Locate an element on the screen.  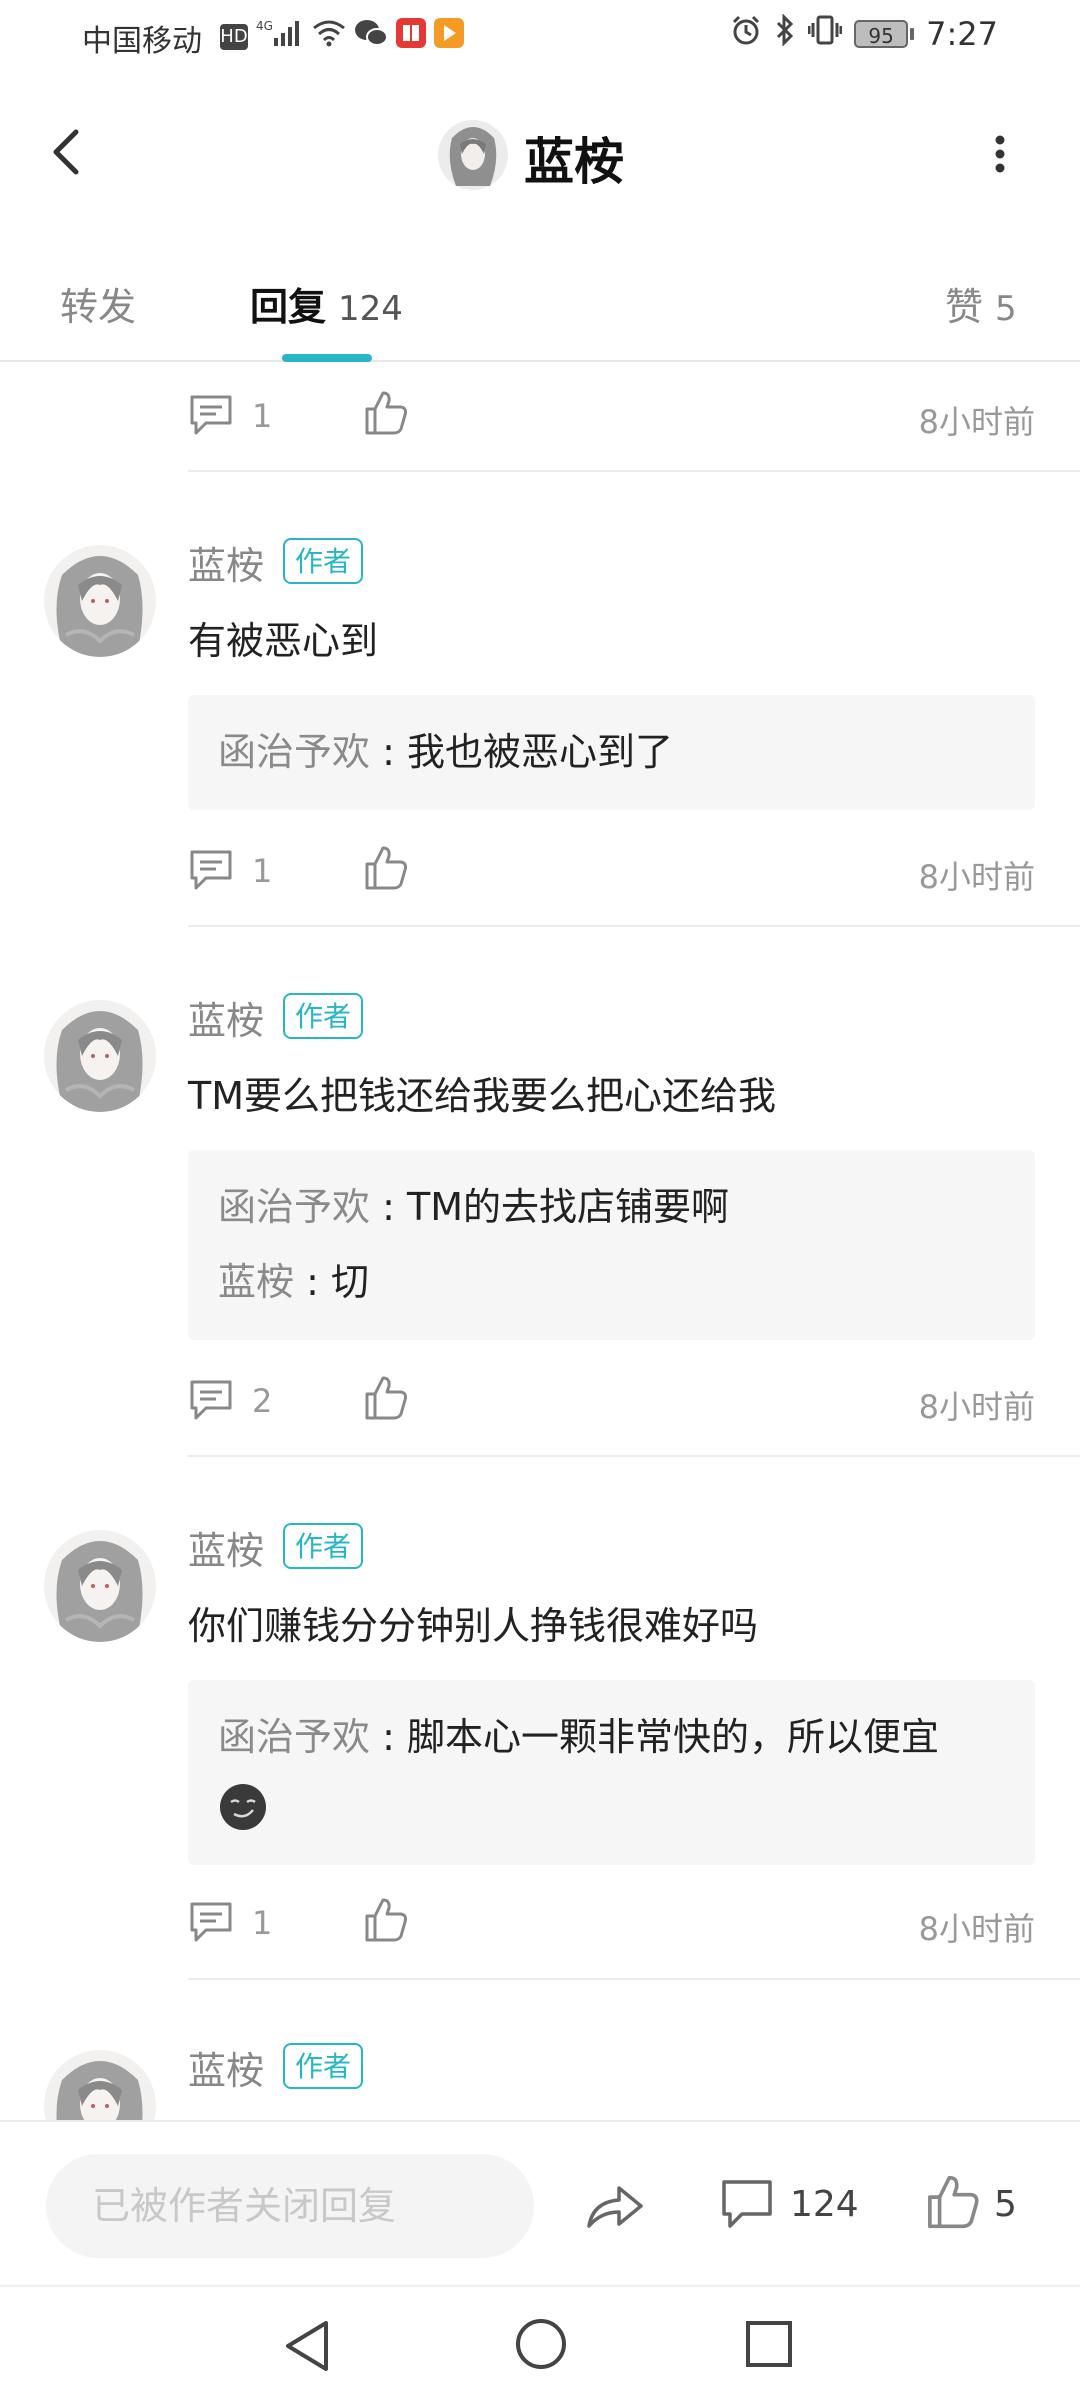
wifi-icon is located at coordinates (329, 37).